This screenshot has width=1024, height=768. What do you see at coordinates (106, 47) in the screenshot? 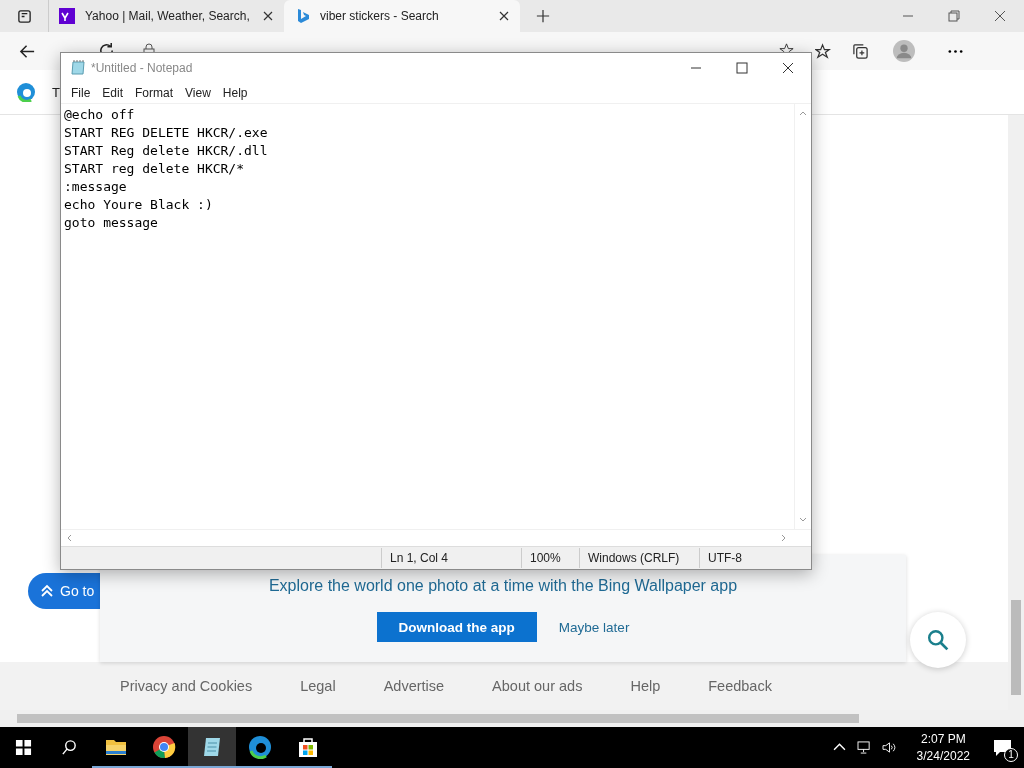
I see `refresh-icon` at bounding box center [106, 47].